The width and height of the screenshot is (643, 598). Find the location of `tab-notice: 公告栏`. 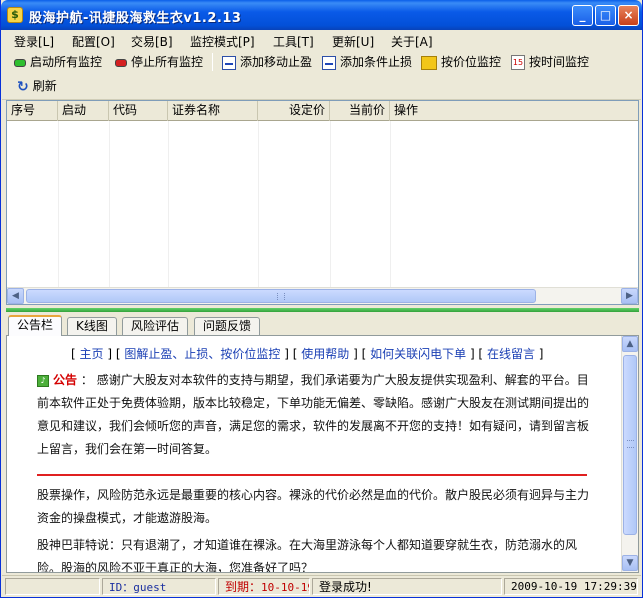

tab-notice: 公告栏 is located at coordinates (35, 325).